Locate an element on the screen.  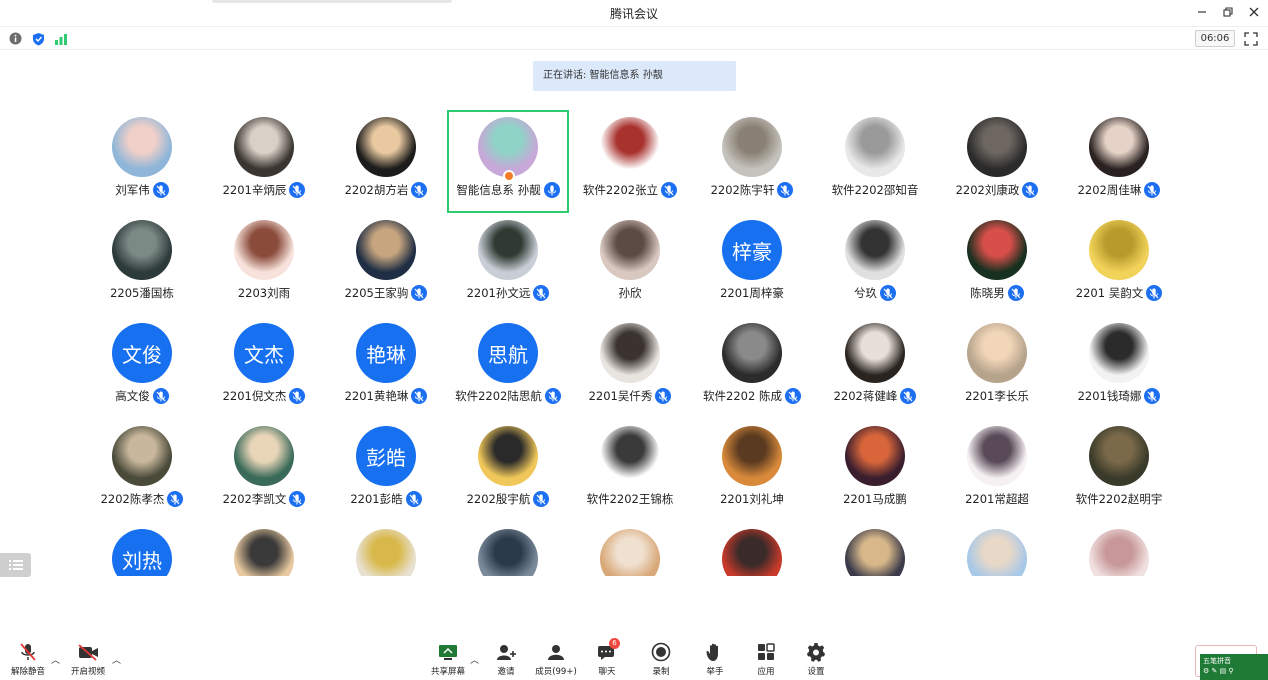
participant-name: 2205潘国栋 is located at coordinates (142, 293).